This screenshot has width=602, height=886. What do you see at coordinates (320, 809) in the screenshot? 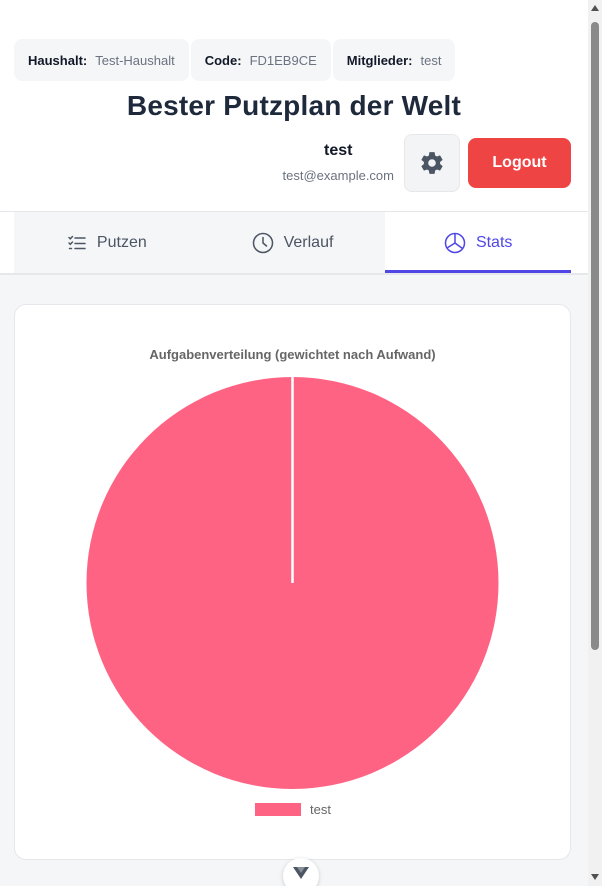
I see `legend-label: test` at bounding box center [320, 809].